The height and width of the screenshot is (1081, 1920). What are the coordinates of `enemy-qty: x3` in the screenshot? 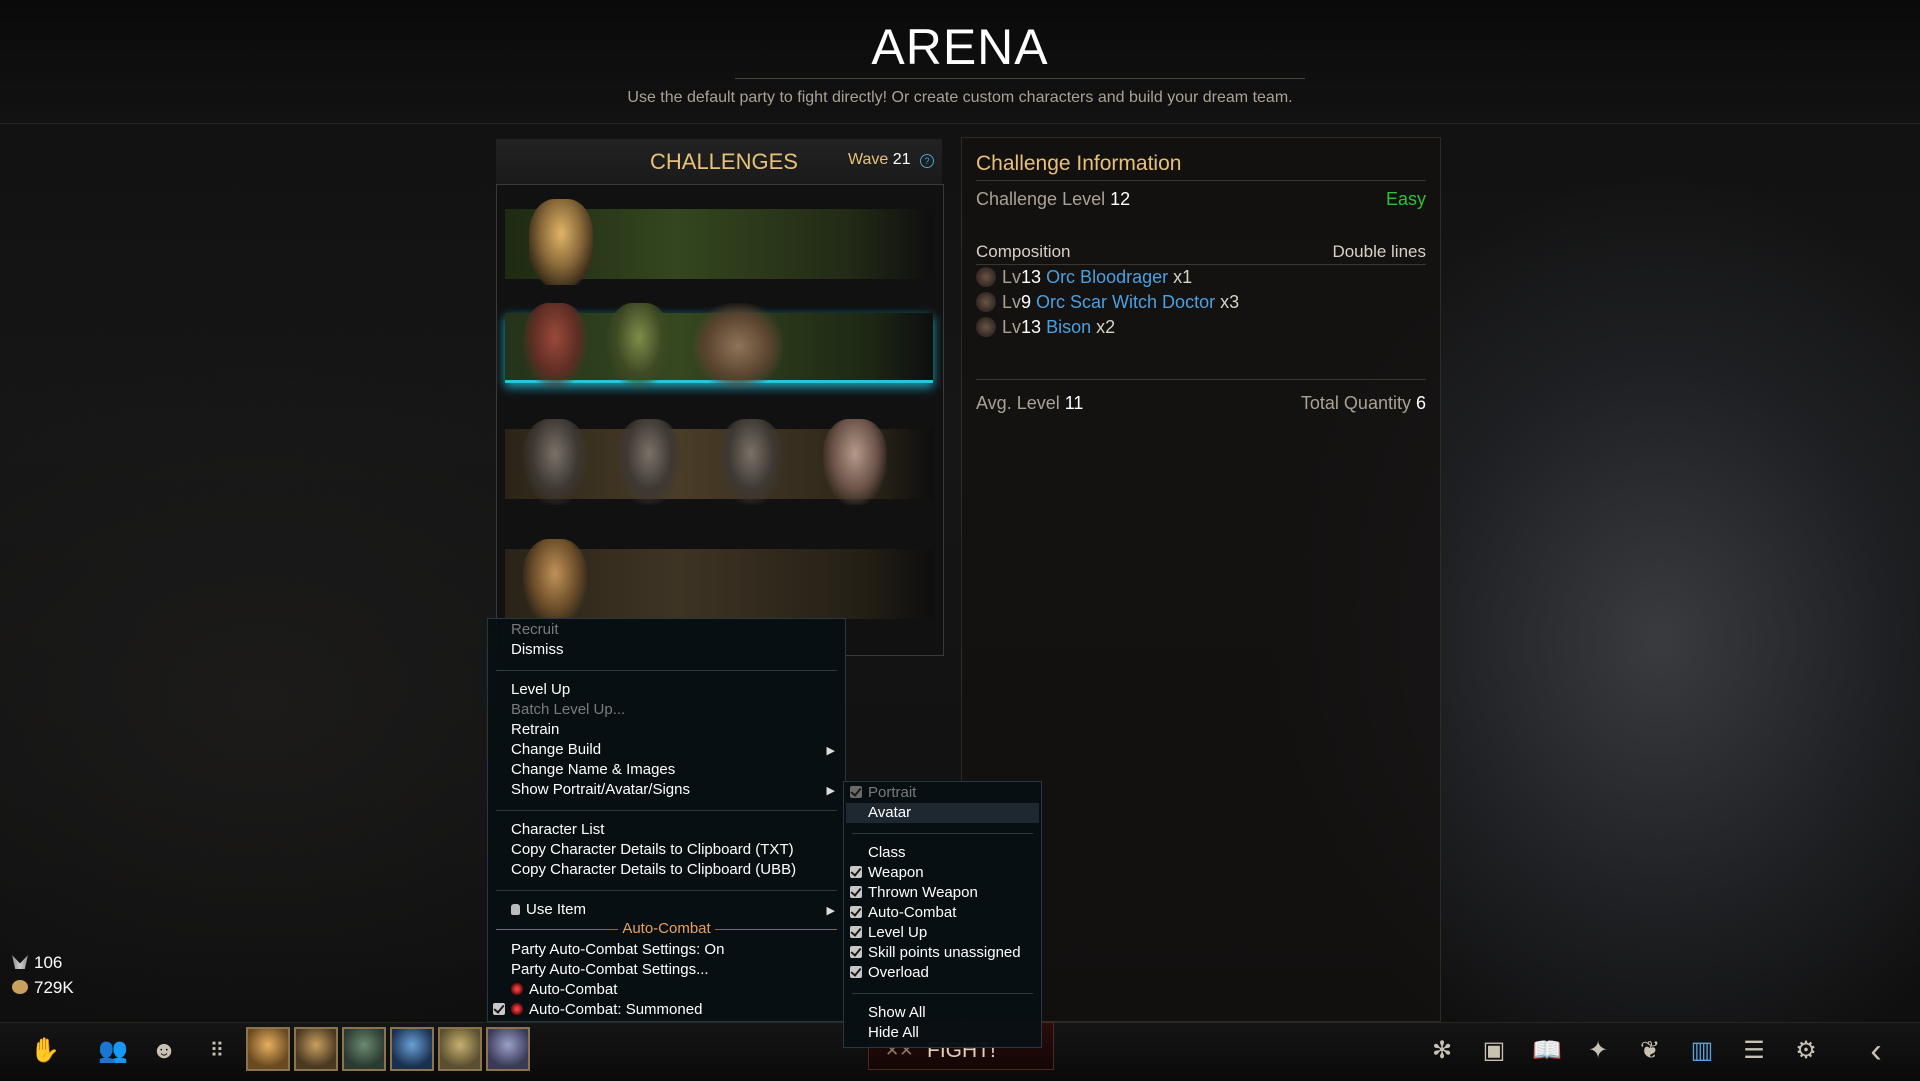 It's located at (1230, 302).